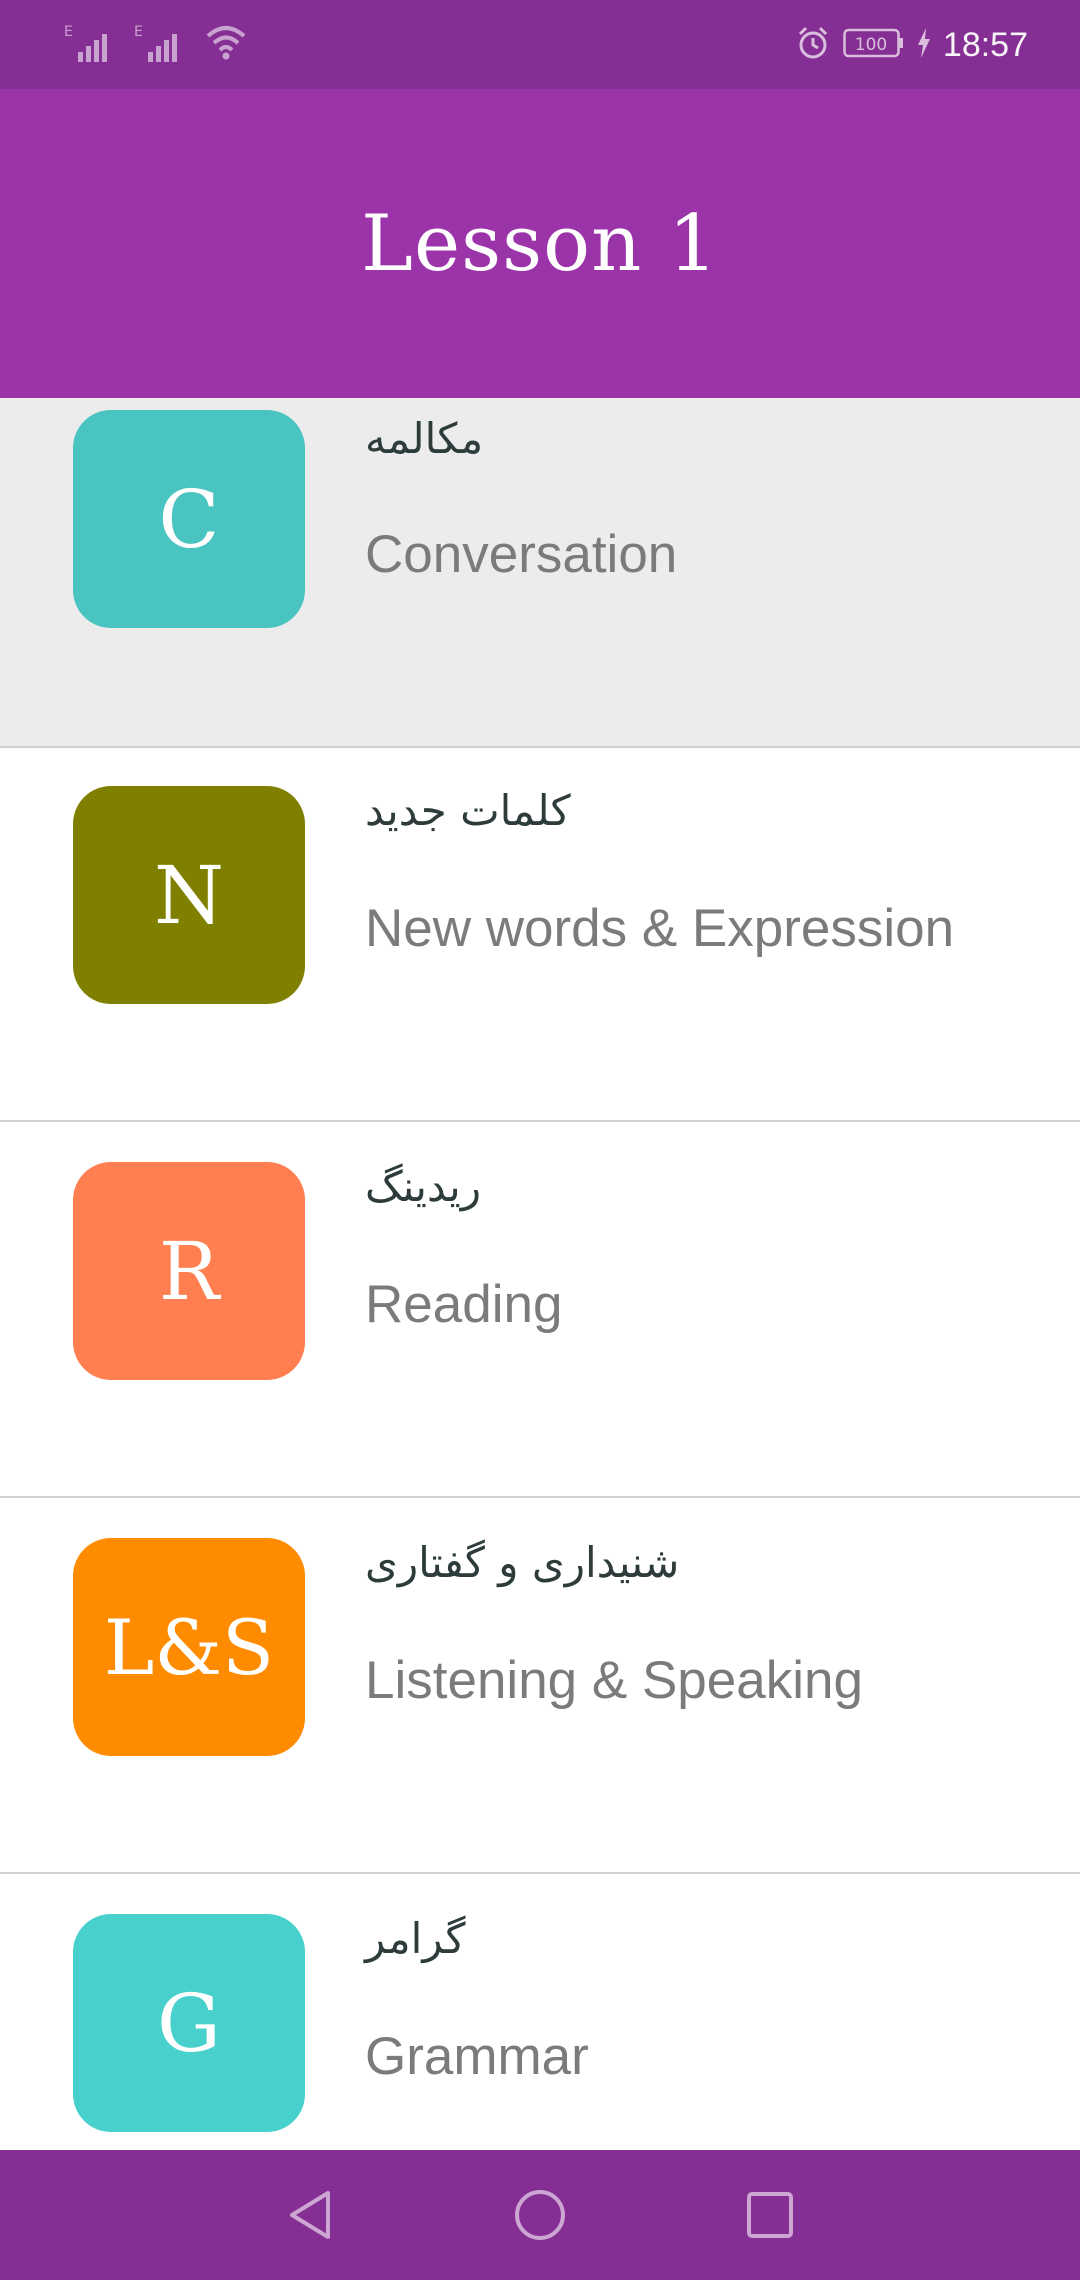 Image resolution: width=1080 pixels, height=2280 pixels. I want to click on item-title-english: Conversation, so click(521, 554).